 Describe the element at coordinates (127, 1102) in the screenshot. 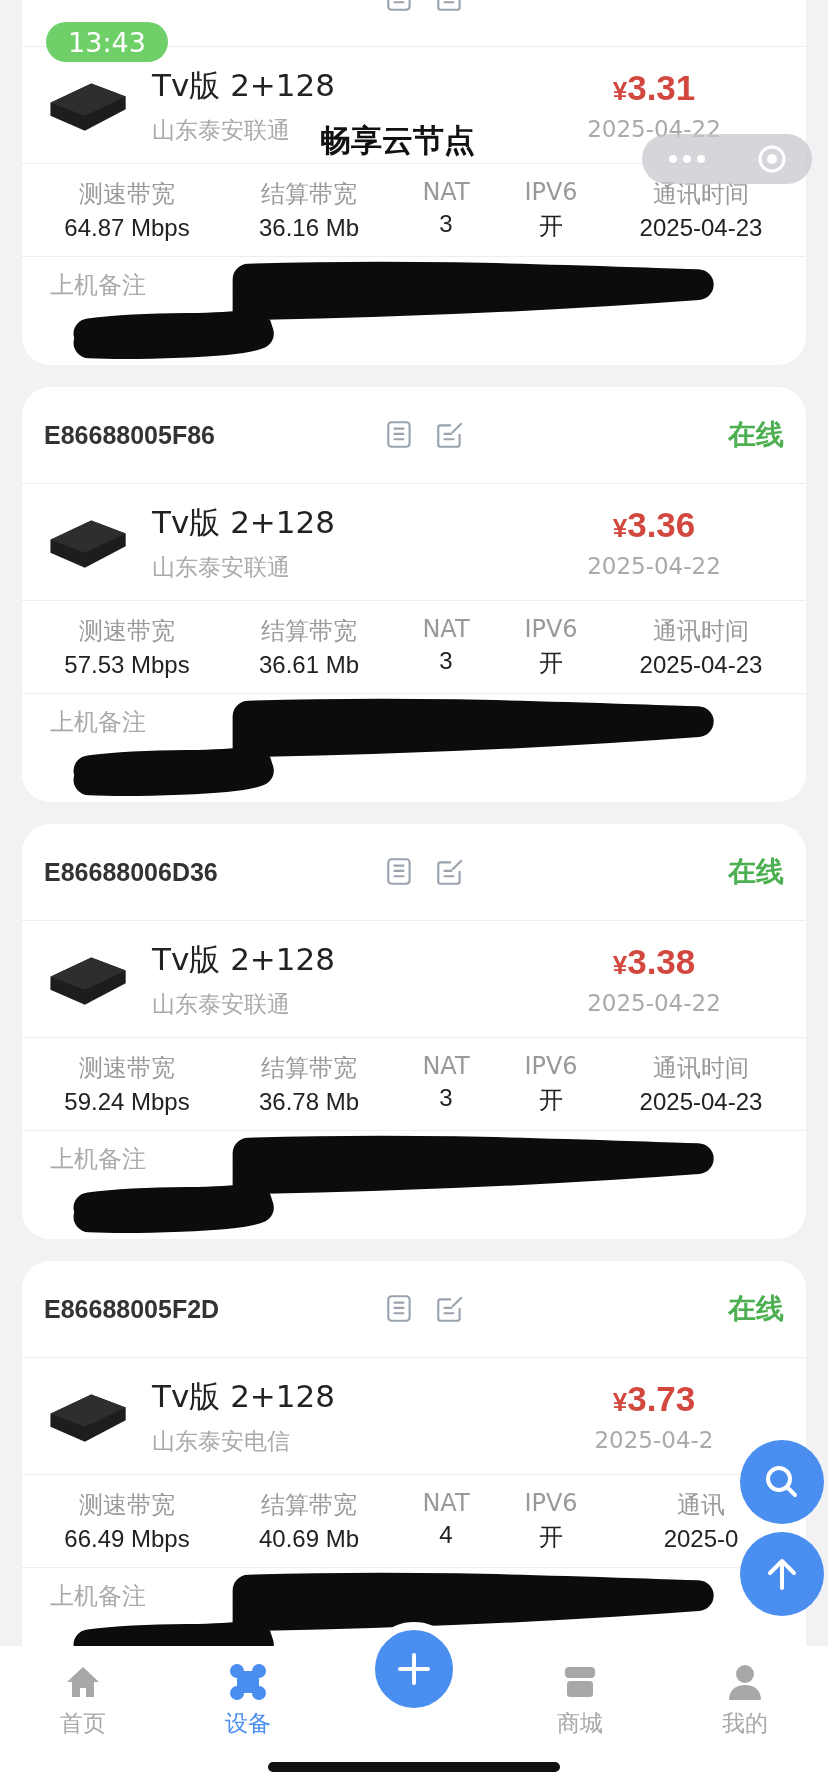

I see `stat-value: 59.24 Mbps` at that location.